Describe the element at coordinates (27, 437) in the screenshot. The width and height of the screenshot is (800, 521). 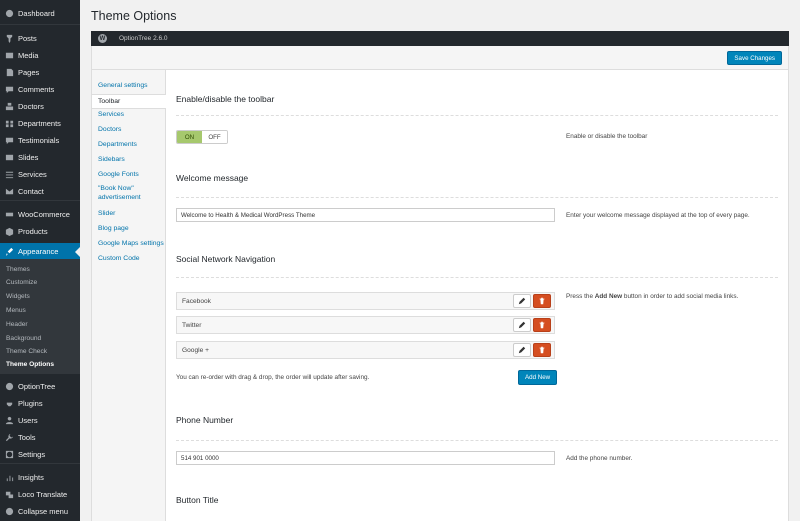
I see `sidebar-item-label: Tools` at that location.